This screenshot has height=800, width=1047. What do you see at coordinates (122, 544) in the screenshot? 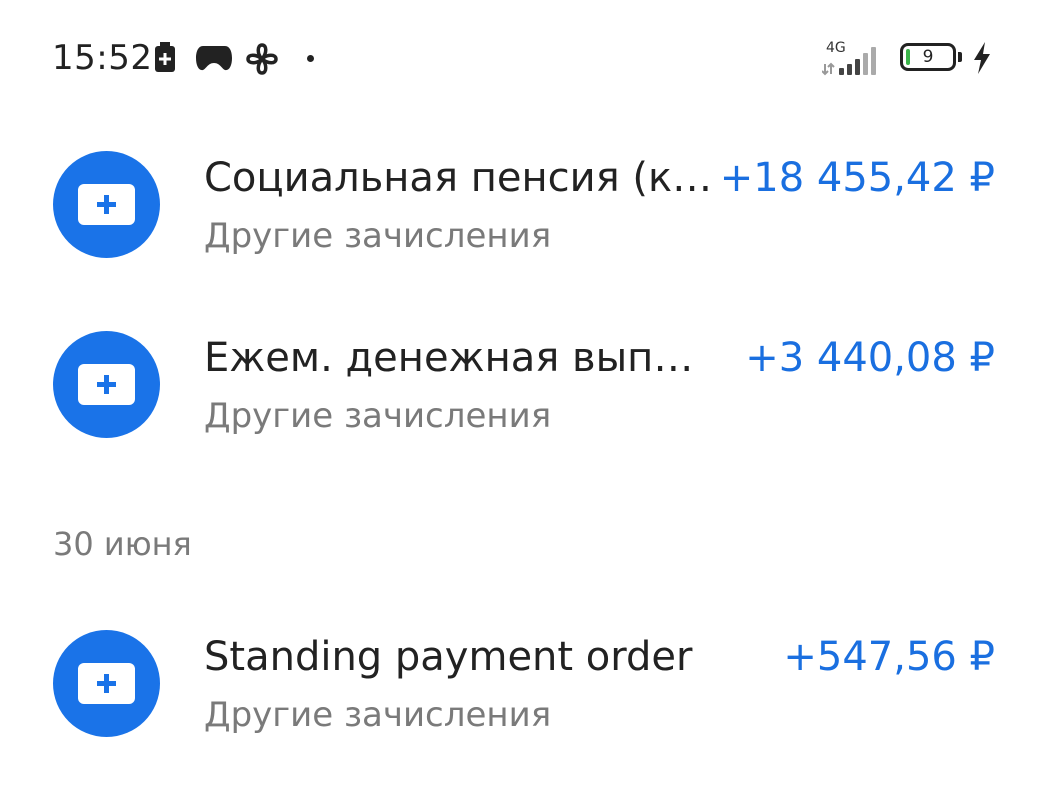
I see `date-header: 30 июня` at bounding box center [122, 544].